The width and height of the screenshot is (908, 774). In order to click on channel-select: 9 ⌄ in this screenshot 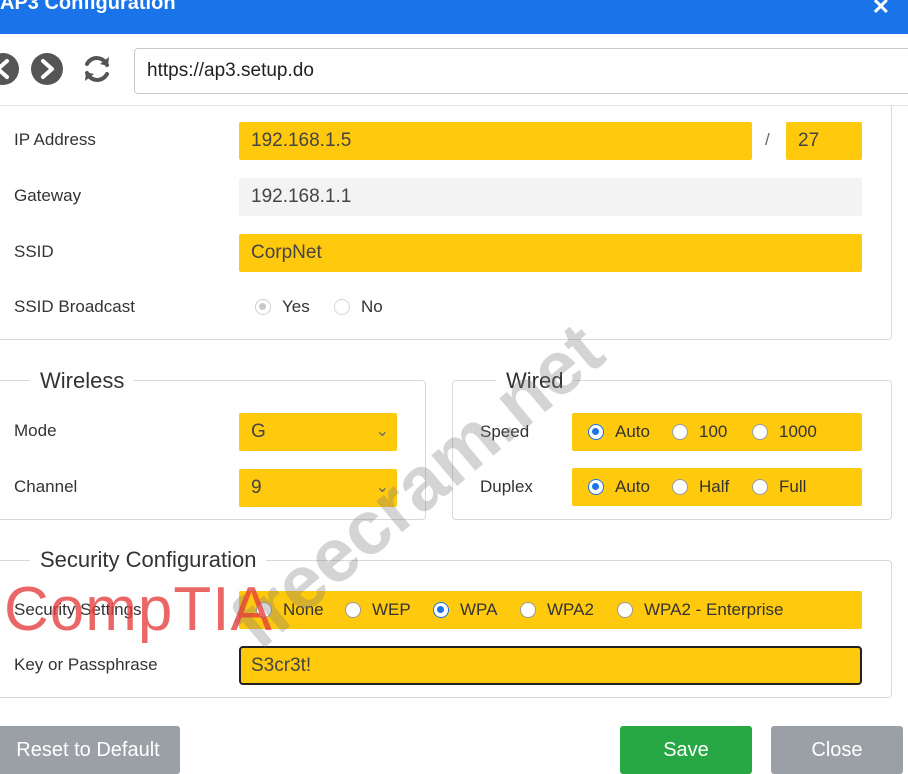, I will do `click(318, 488)`.